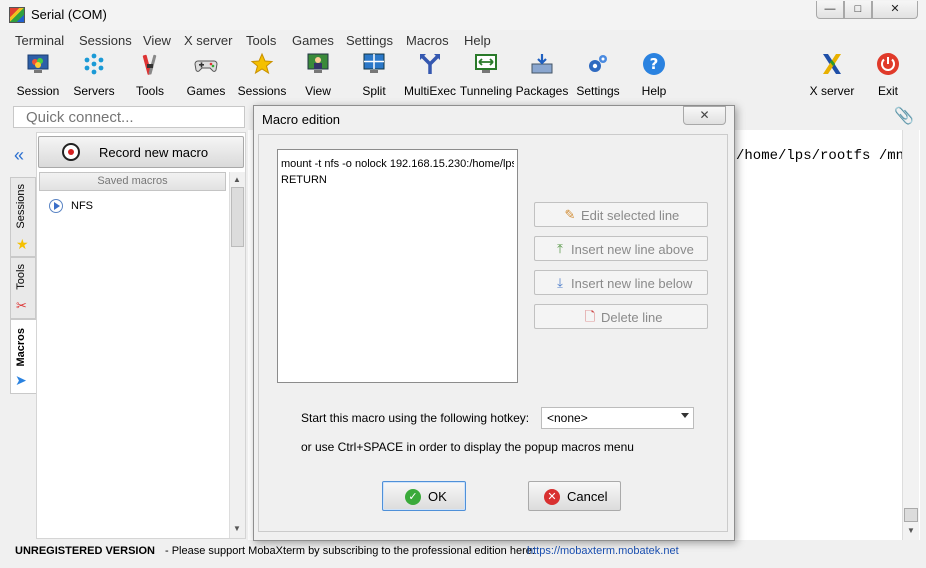 This screenshot has width=926, height=568. What do you see at coordinates (208, 40) in the screenshot?
I see `menu-xserver: X server` at bounding box center [208, 40].